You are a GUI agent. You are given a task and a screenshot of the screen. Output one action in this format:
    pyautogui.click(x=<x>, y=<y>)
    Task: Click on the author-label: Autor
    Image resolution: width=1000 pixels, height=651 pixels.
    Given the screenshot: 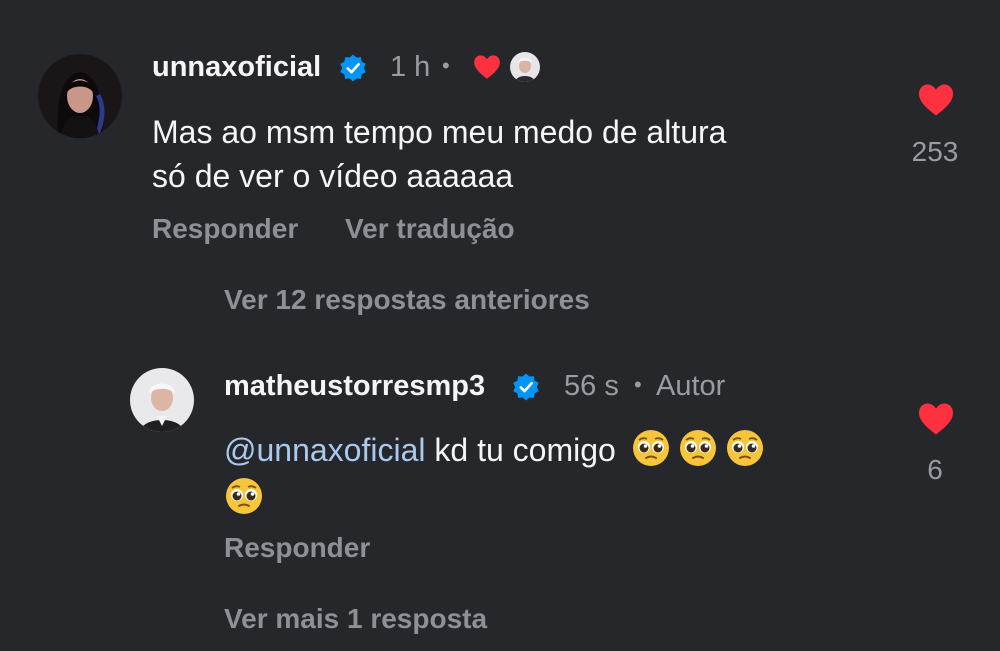 What is the action you would take?
    pyautogui.click(x=691, y=386)
    